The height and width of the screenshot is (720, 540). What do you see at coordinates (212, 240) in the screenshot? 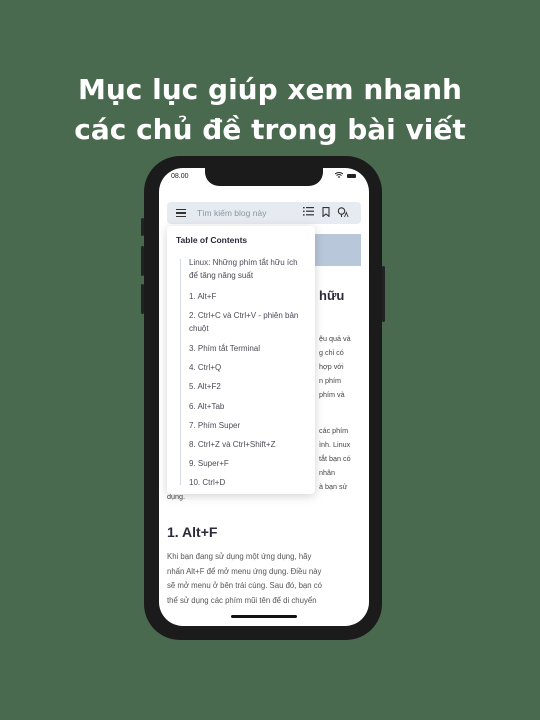
I see `toc-title: Table of Contents` at bounding box center [212, 240].